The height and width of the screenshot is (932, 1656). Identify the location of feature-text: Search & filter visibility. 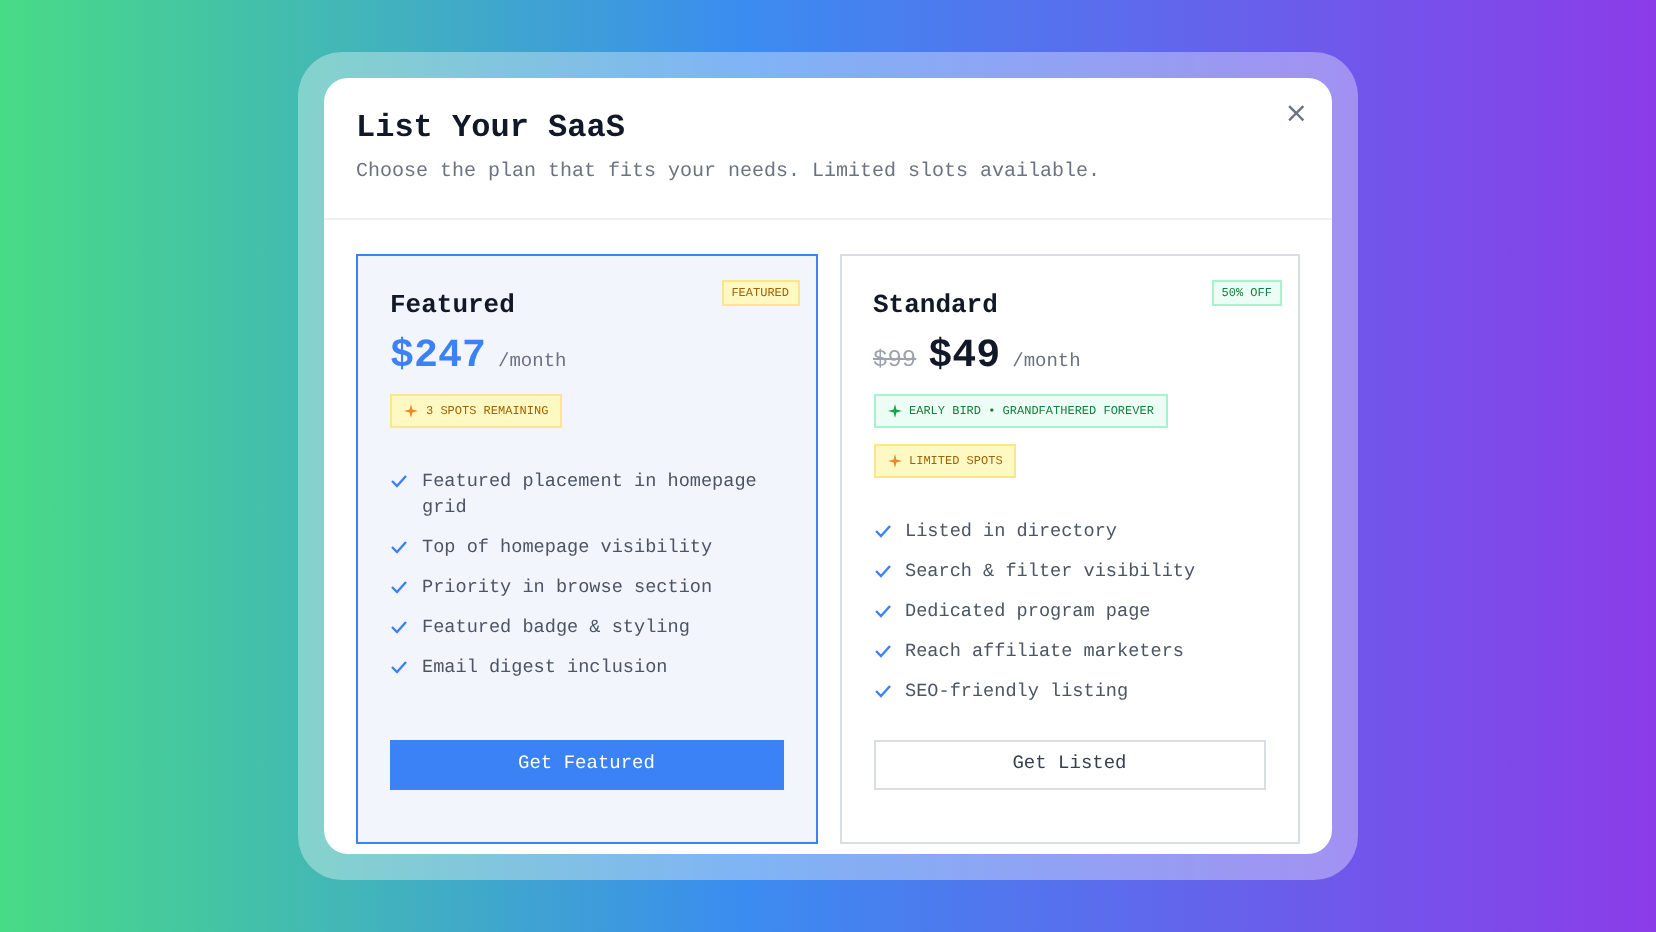
(1050, 571).